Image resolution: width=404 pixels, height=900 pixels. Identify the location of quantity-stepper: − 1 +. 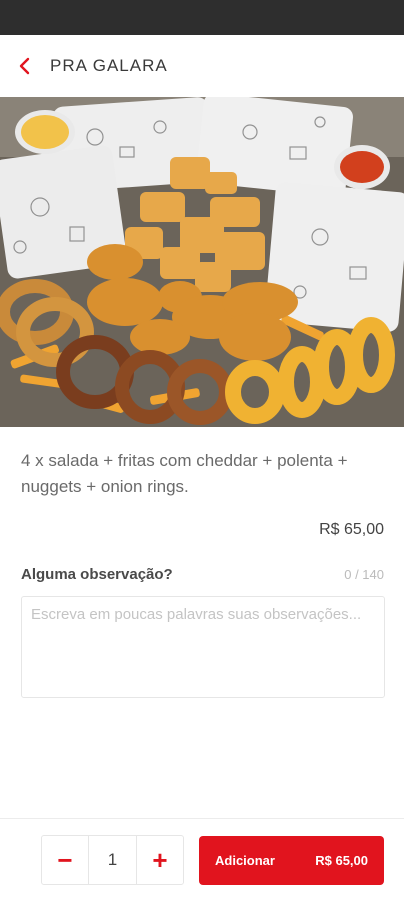
(112, 860).